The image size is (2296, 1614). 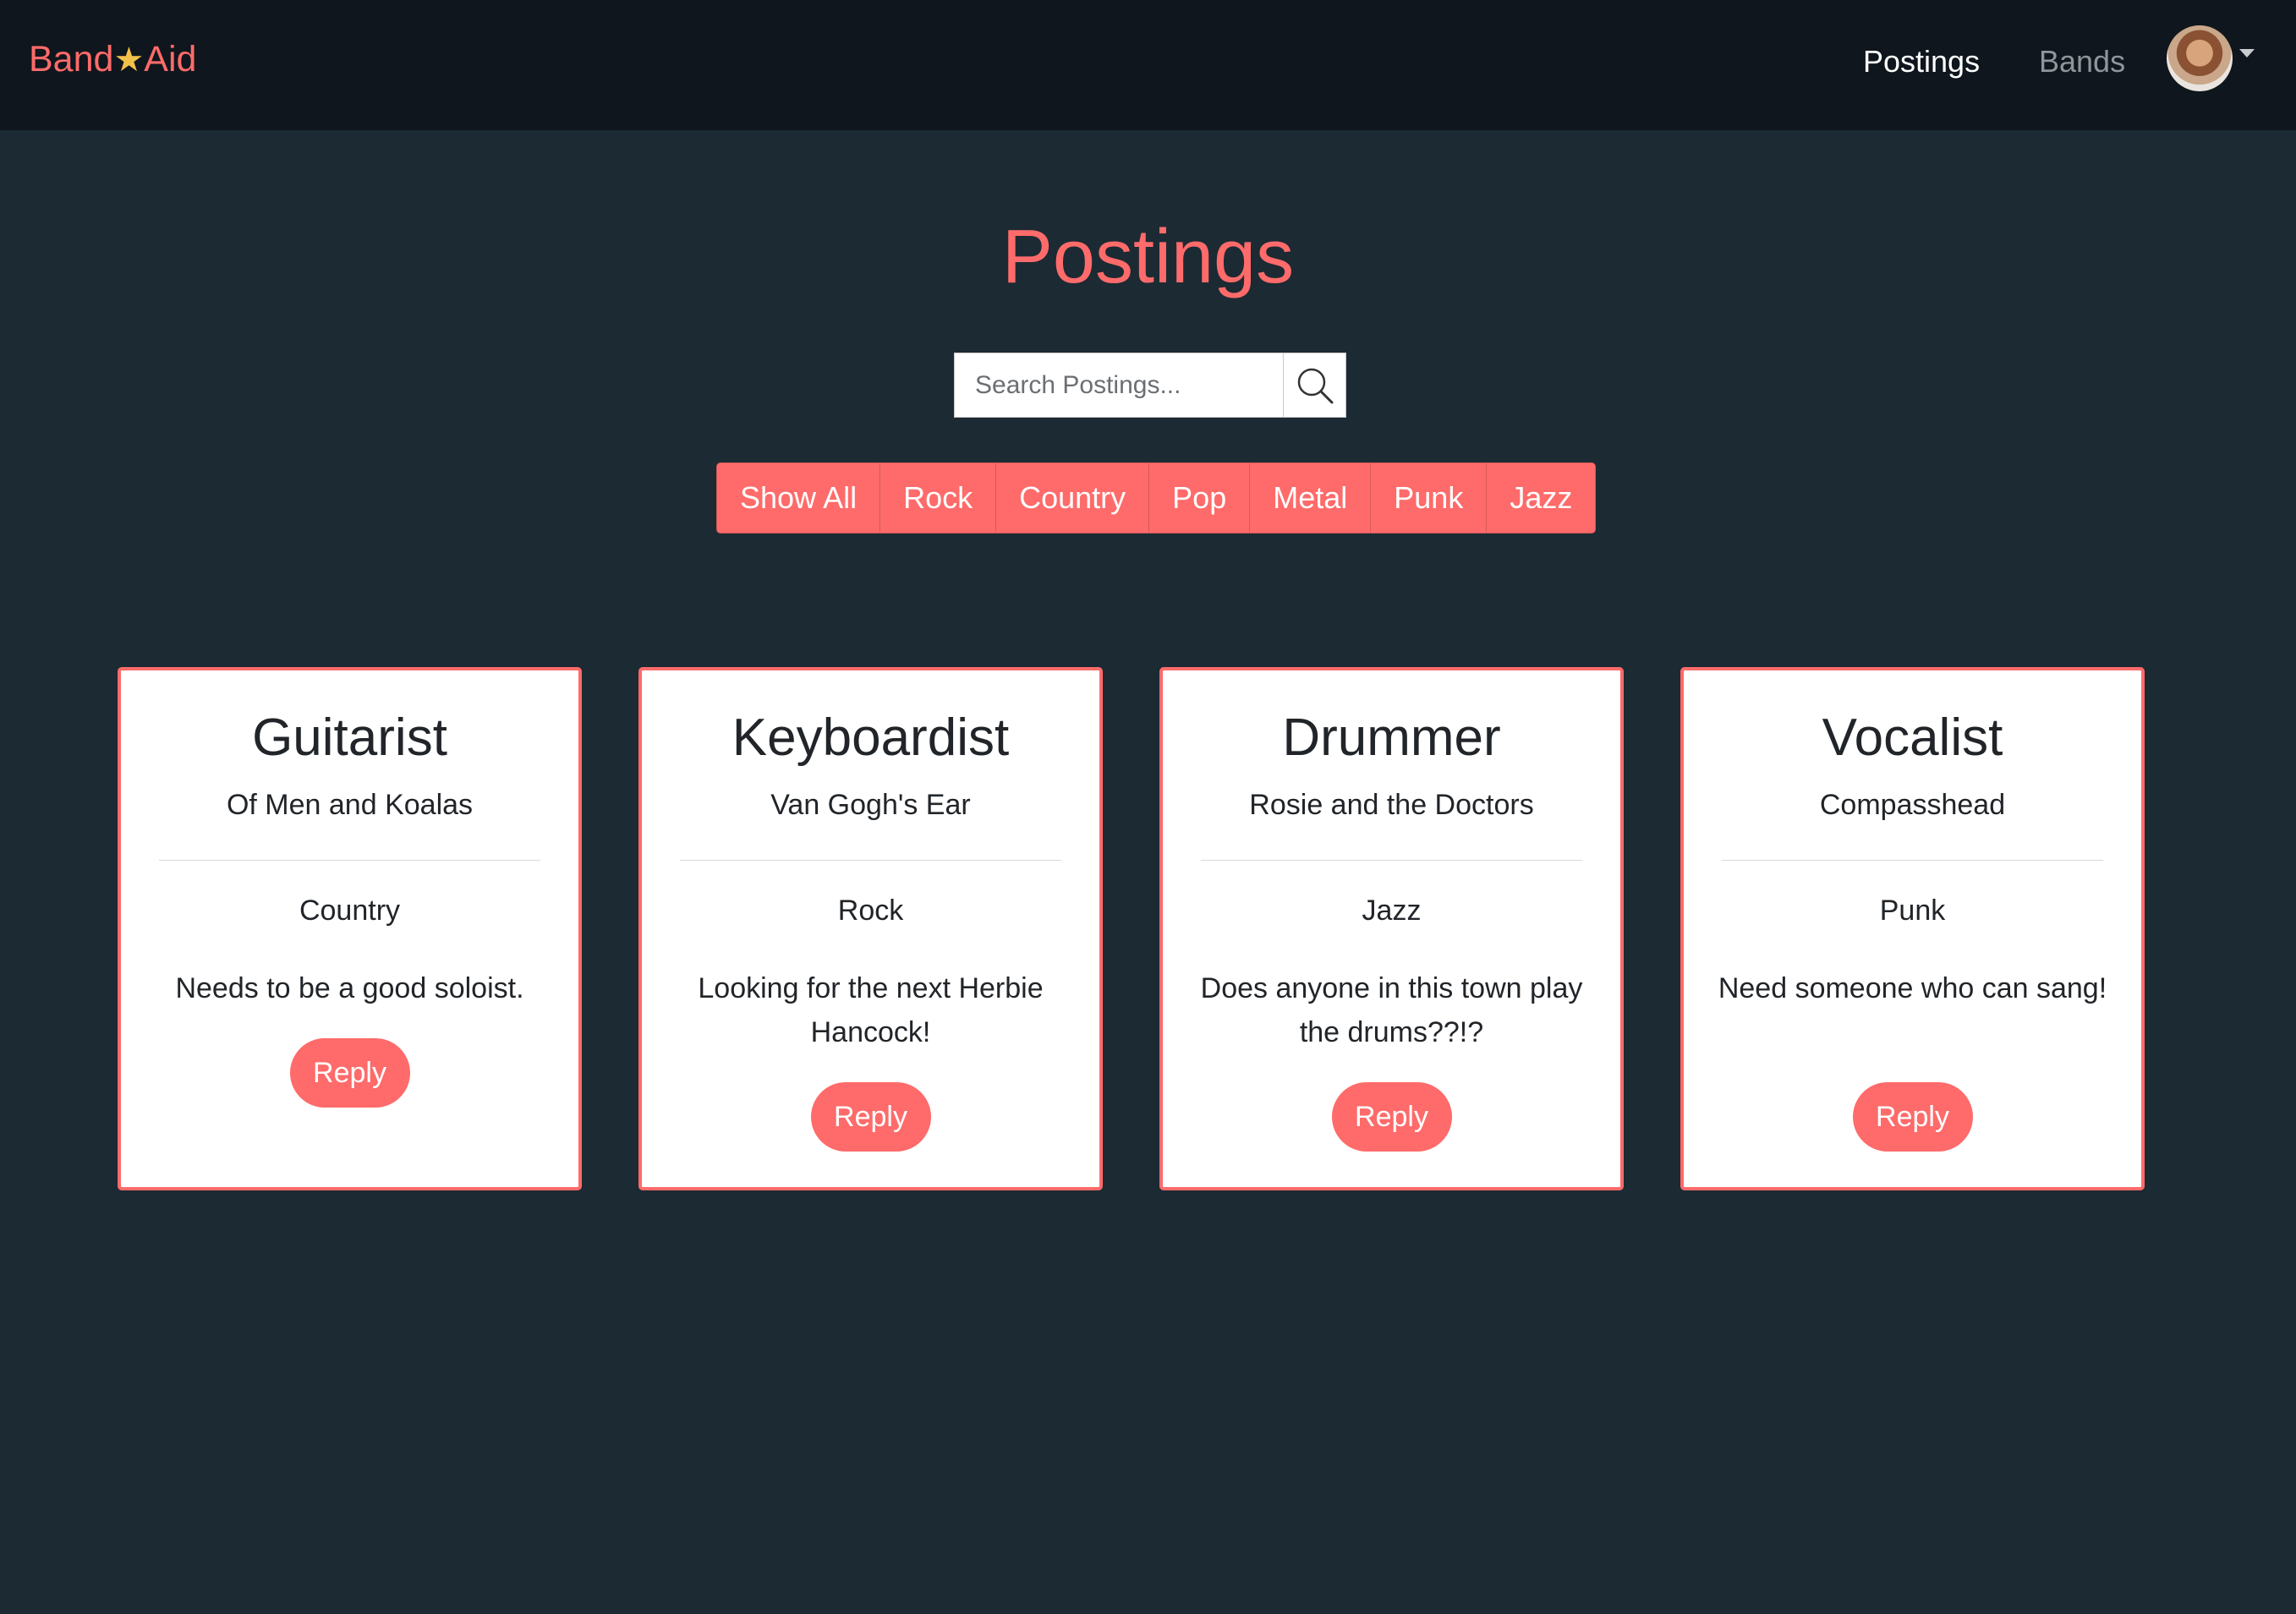 I want to click on posting-genre: Country, so click(x=350, y=911).